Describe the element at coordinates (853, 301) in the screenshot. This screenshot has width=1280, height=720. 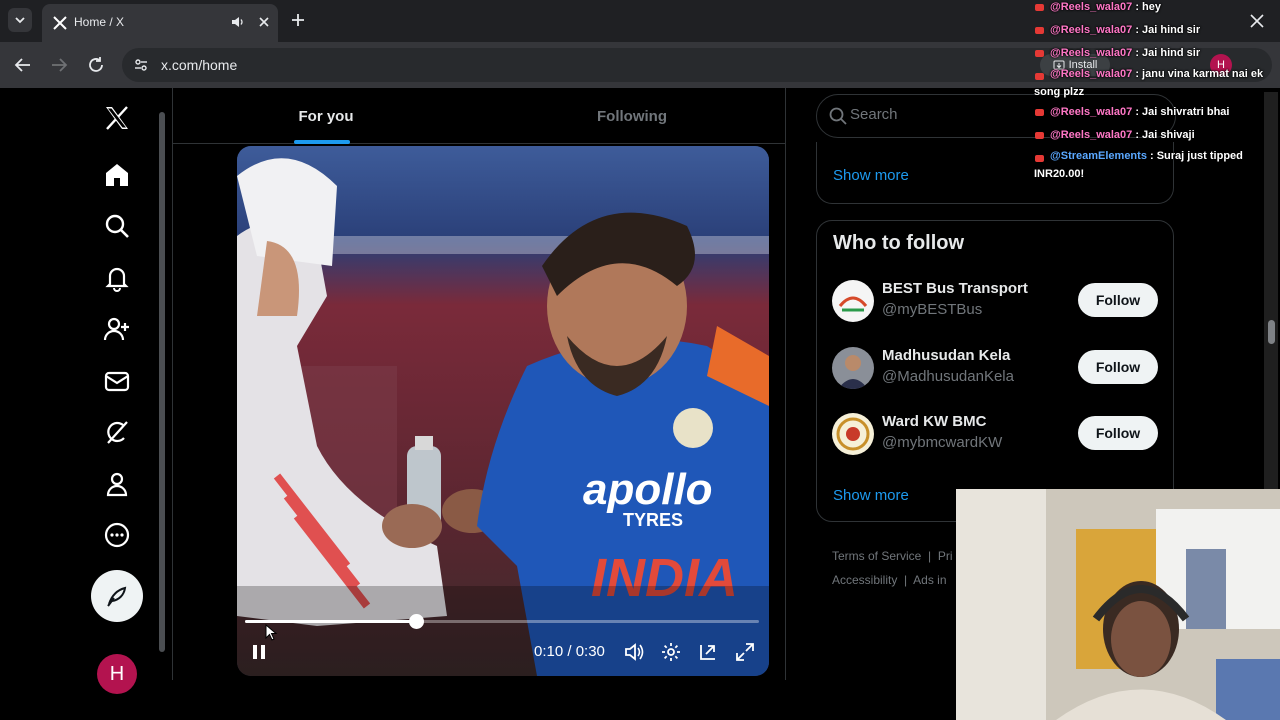
I see `best-bus-logo-icon` at that location.